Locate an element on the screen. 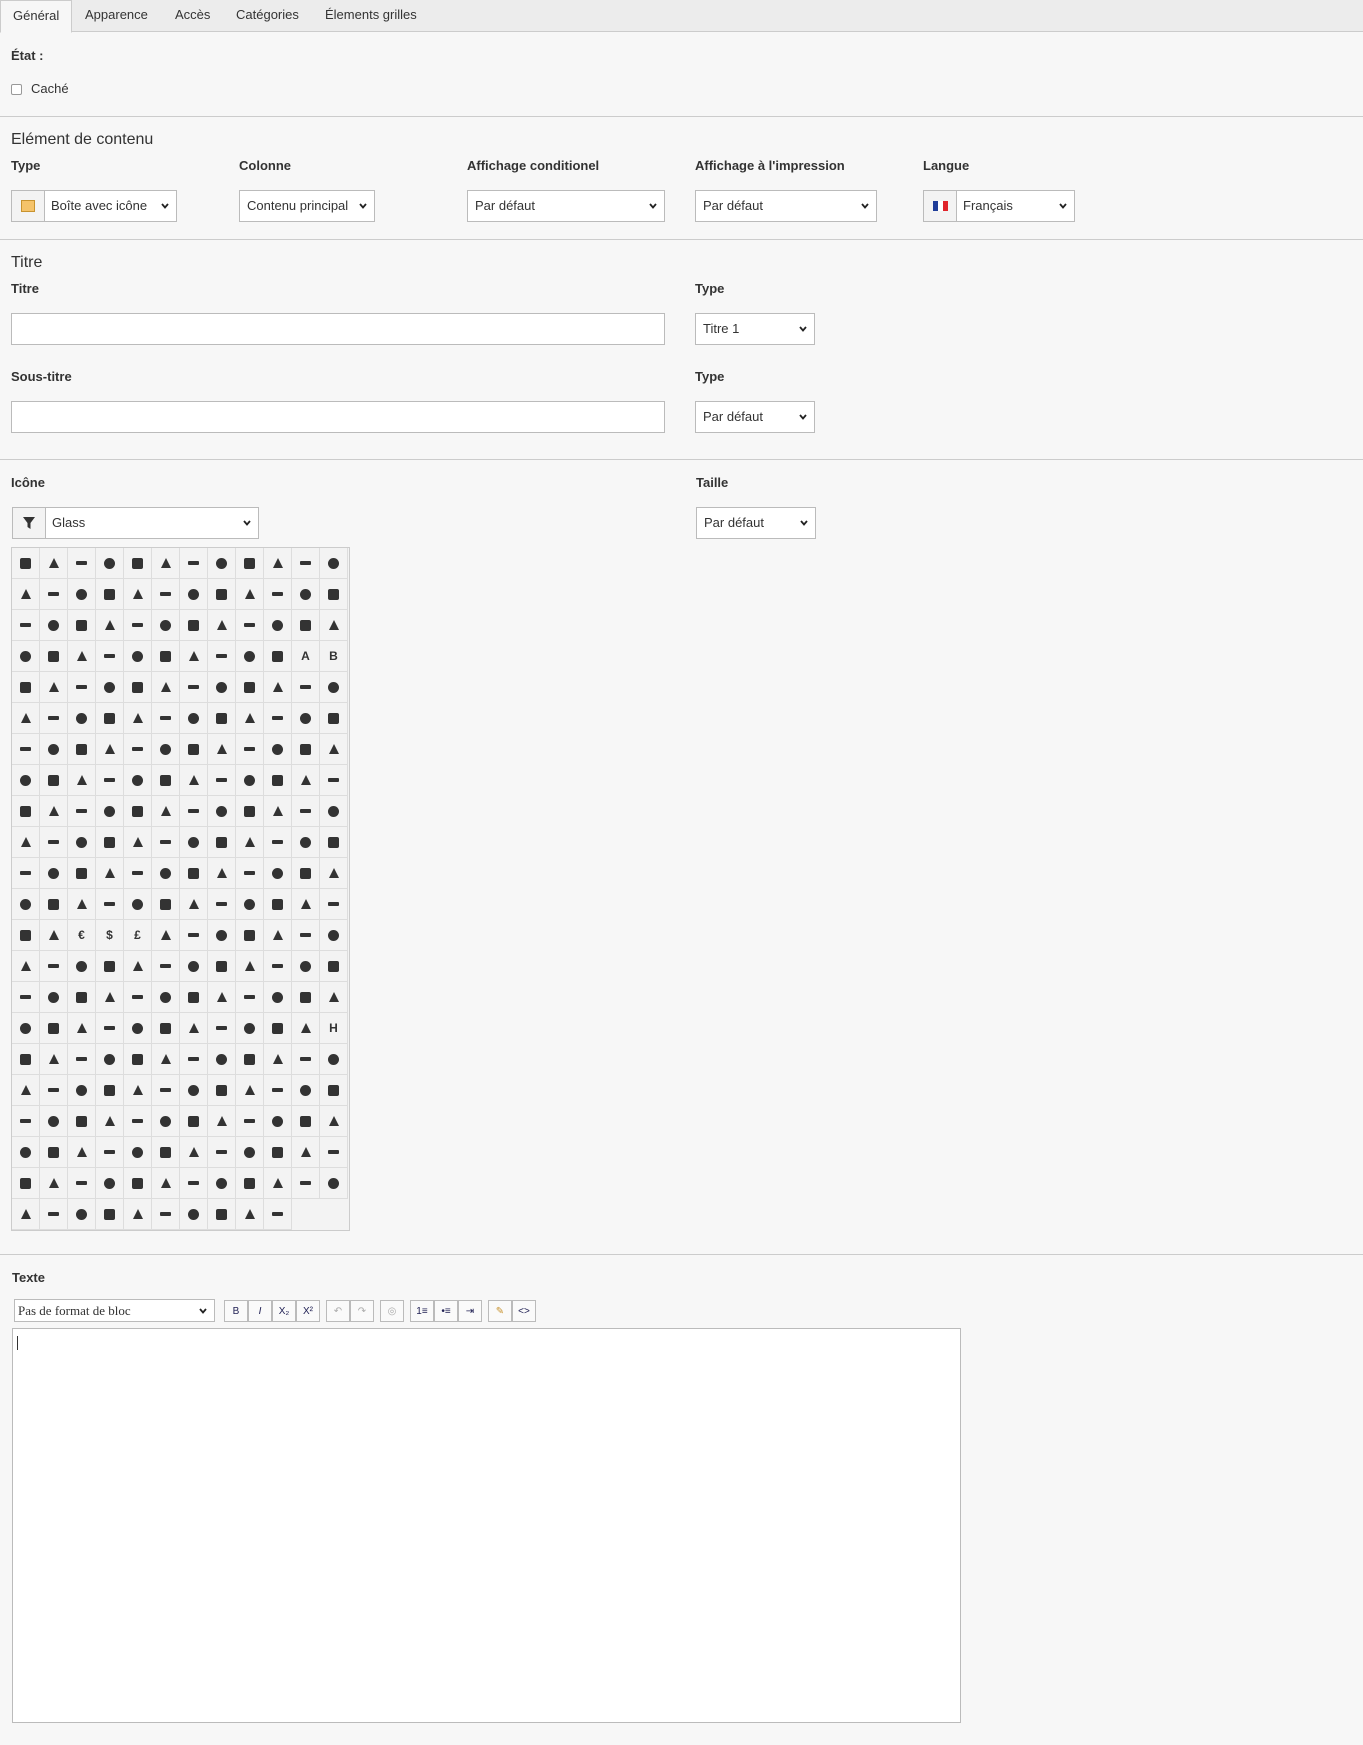  redo-button: ↷ is located at coordinates (362, 1311).